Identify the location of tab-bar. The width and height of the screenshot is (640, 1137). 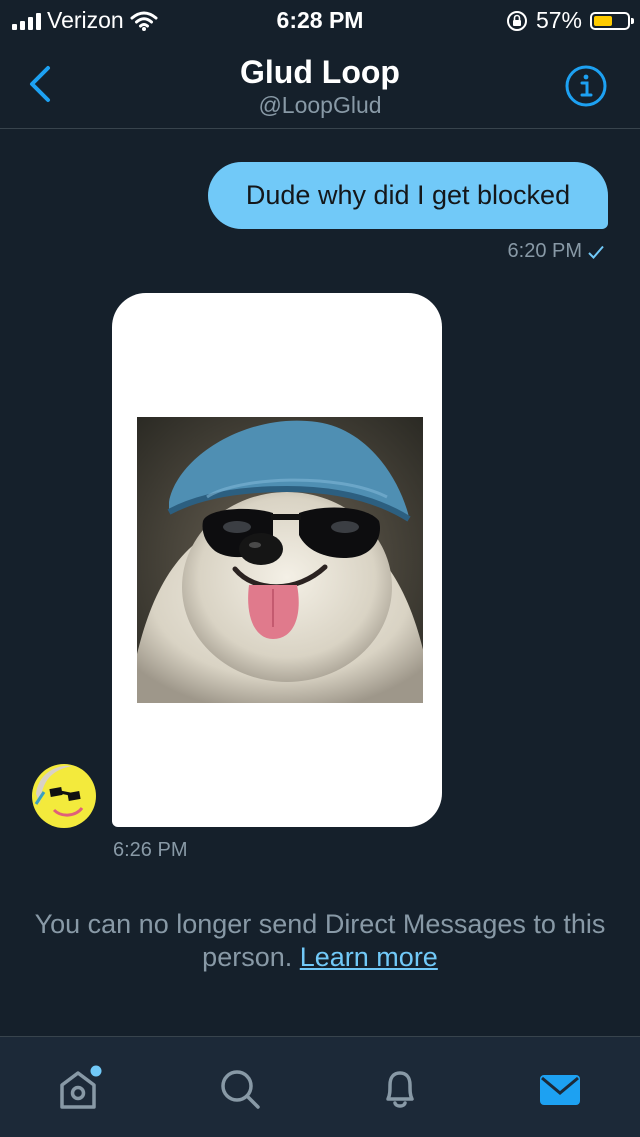
(320, 1086).